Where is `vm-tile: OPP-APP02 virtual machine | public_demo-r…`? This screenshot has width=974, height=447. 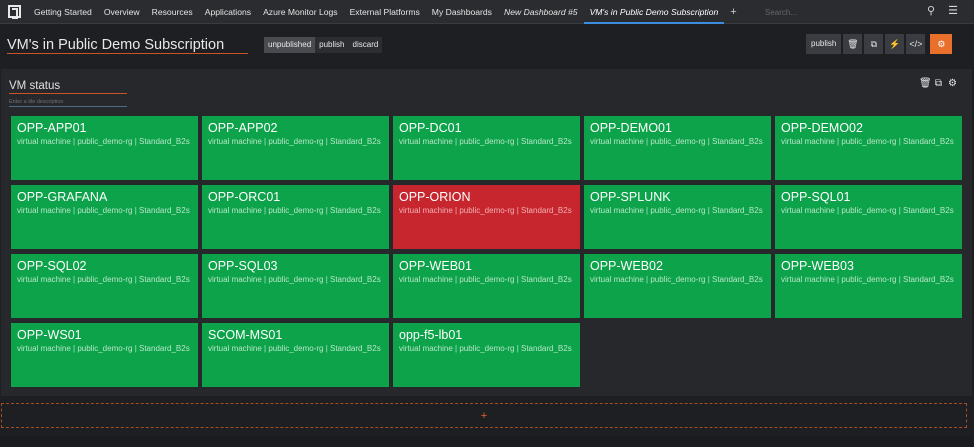 vm-tile: OPP-APP02 virtual machine | public_demo-r… is located at coordinates (295, 148).